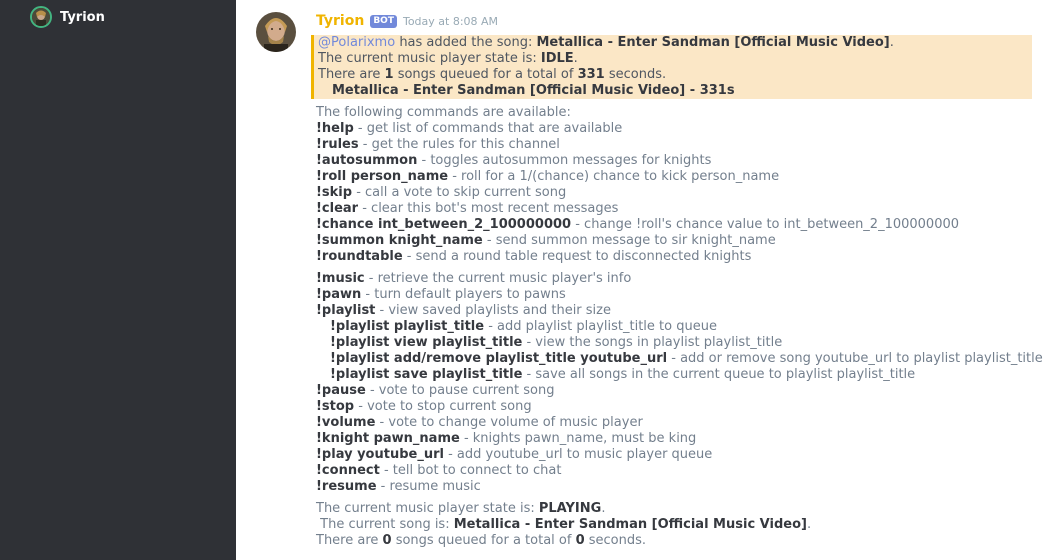 This screenshot has height=560, width=1059. I want to click on command-name: !playlist, so click(346, 310).